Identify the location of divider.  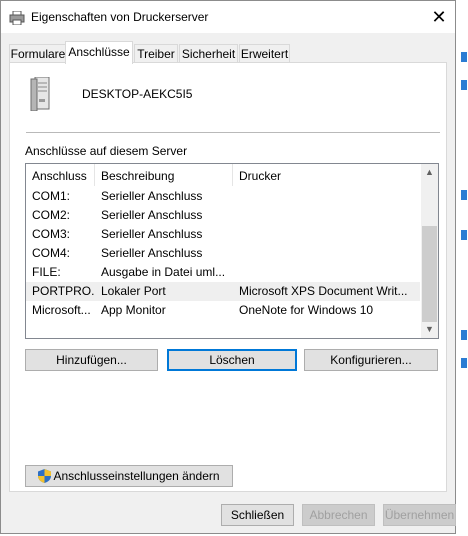
(233, 132).